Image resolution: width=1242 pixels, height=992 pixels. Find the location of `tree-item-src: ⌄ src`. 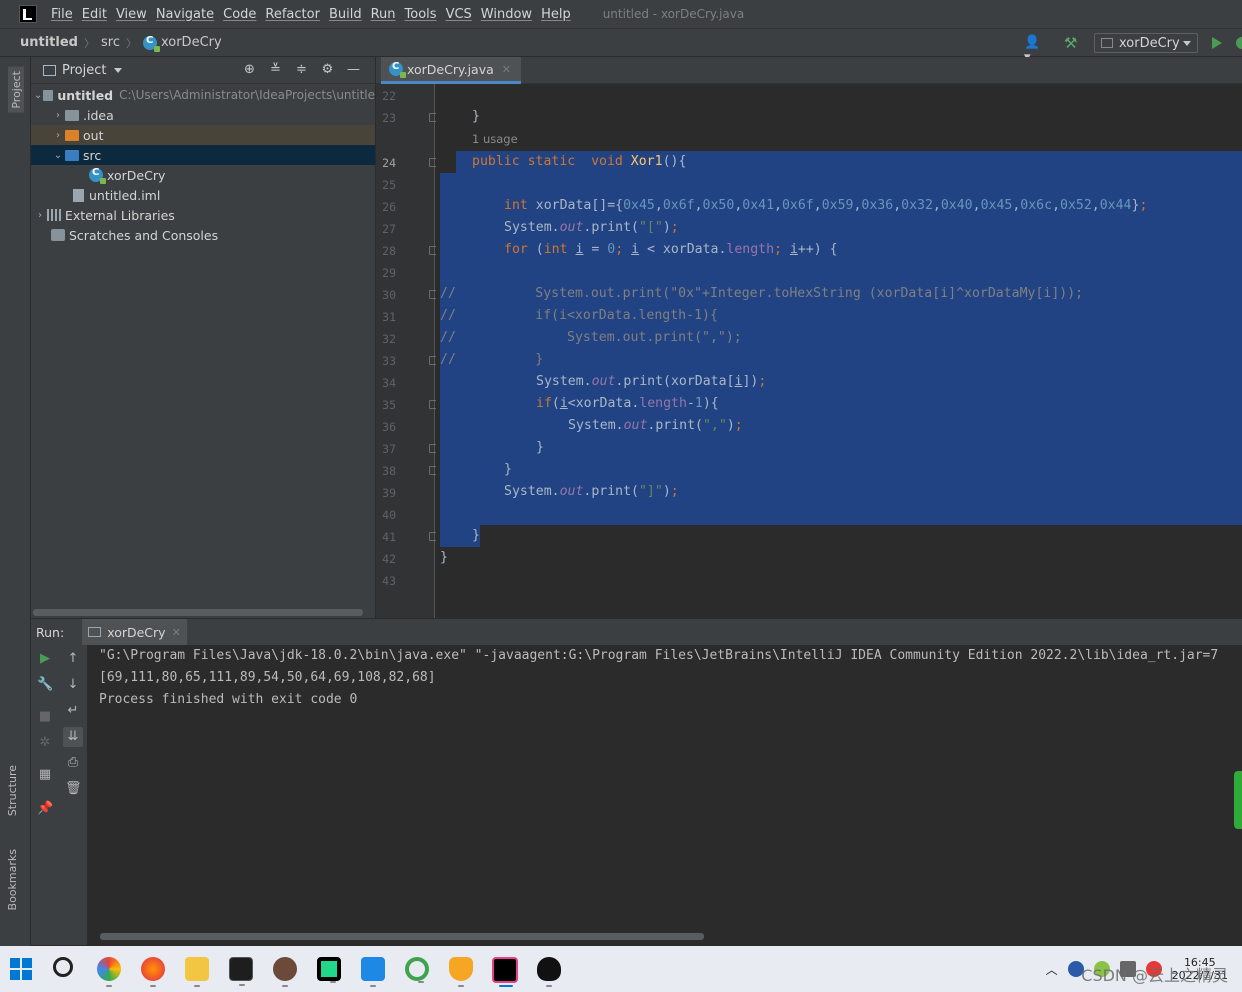

tree-item-src: ⌄ src is located at coordinates (203, 155).